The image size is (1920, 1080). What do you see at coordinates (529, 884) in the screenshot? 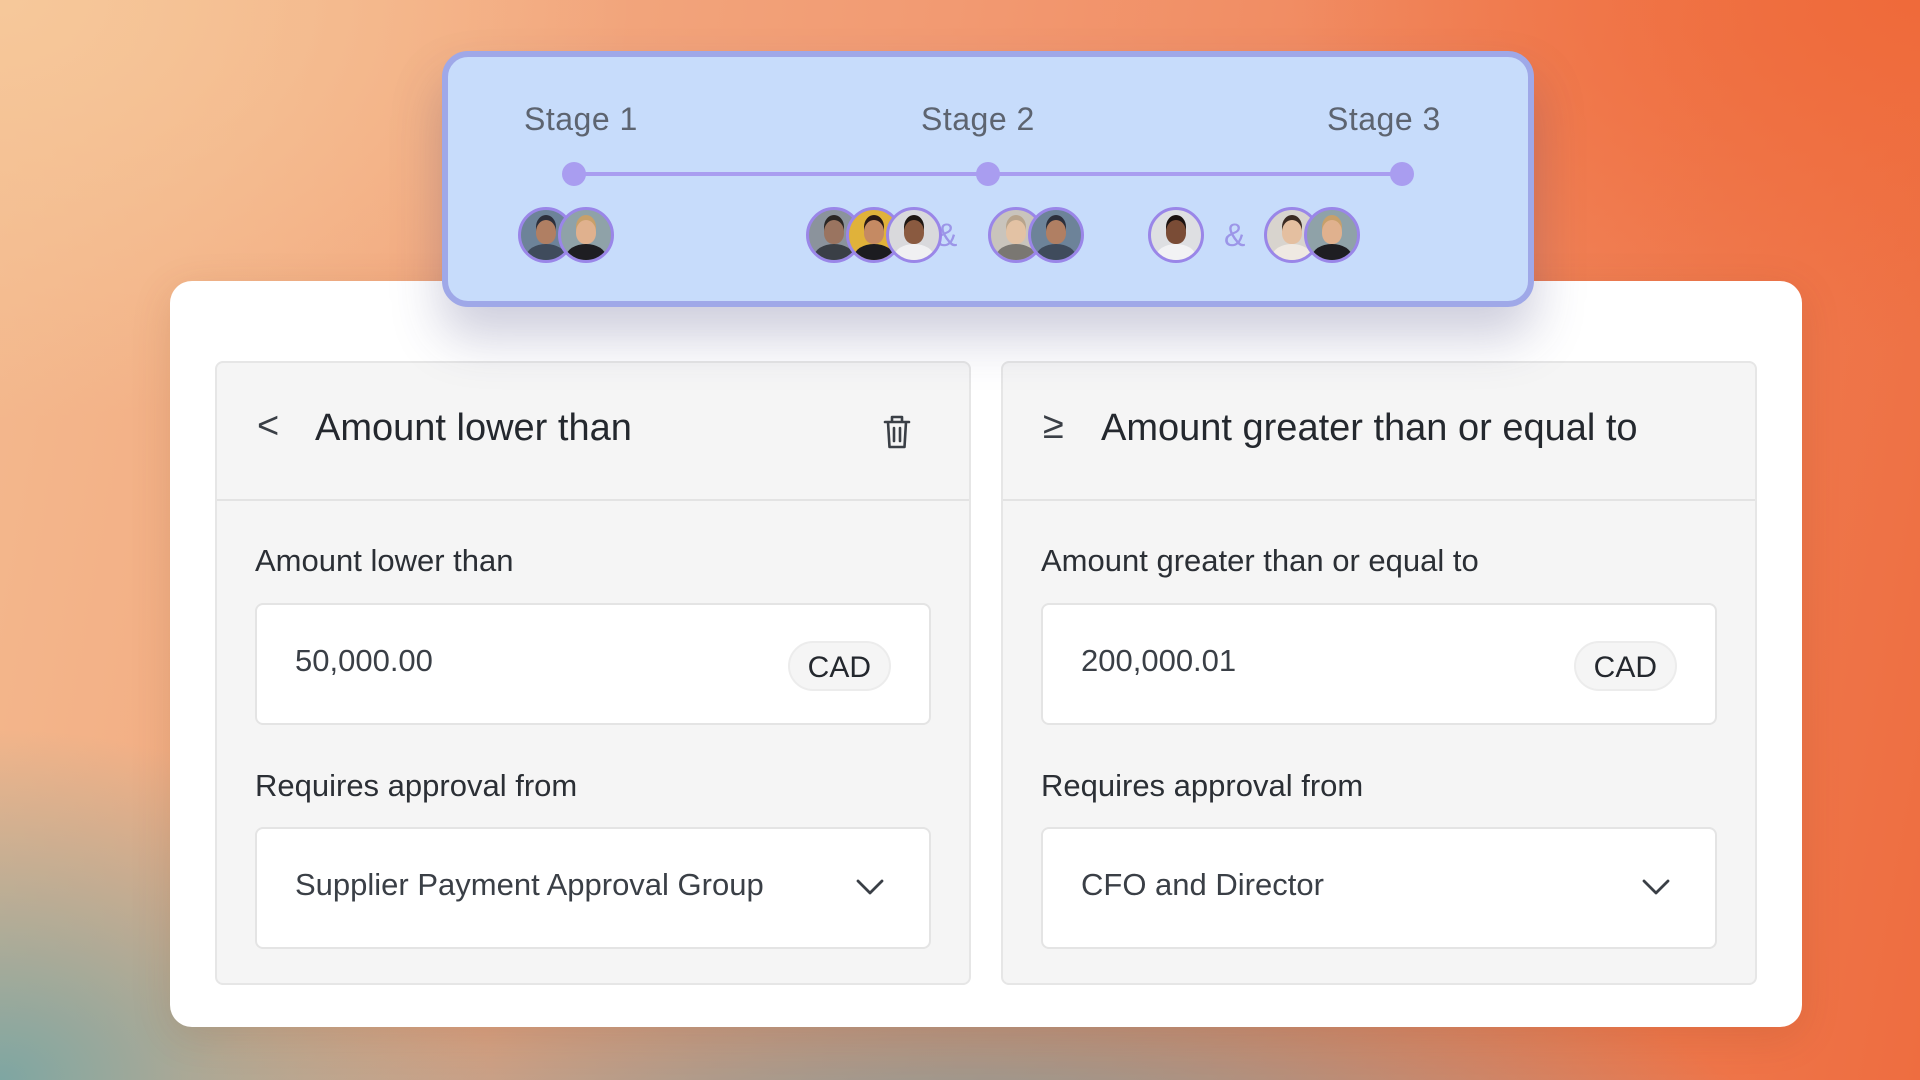
I see `approver-value: Supplier Payment Approval Group` at bounding box center [529, 884].